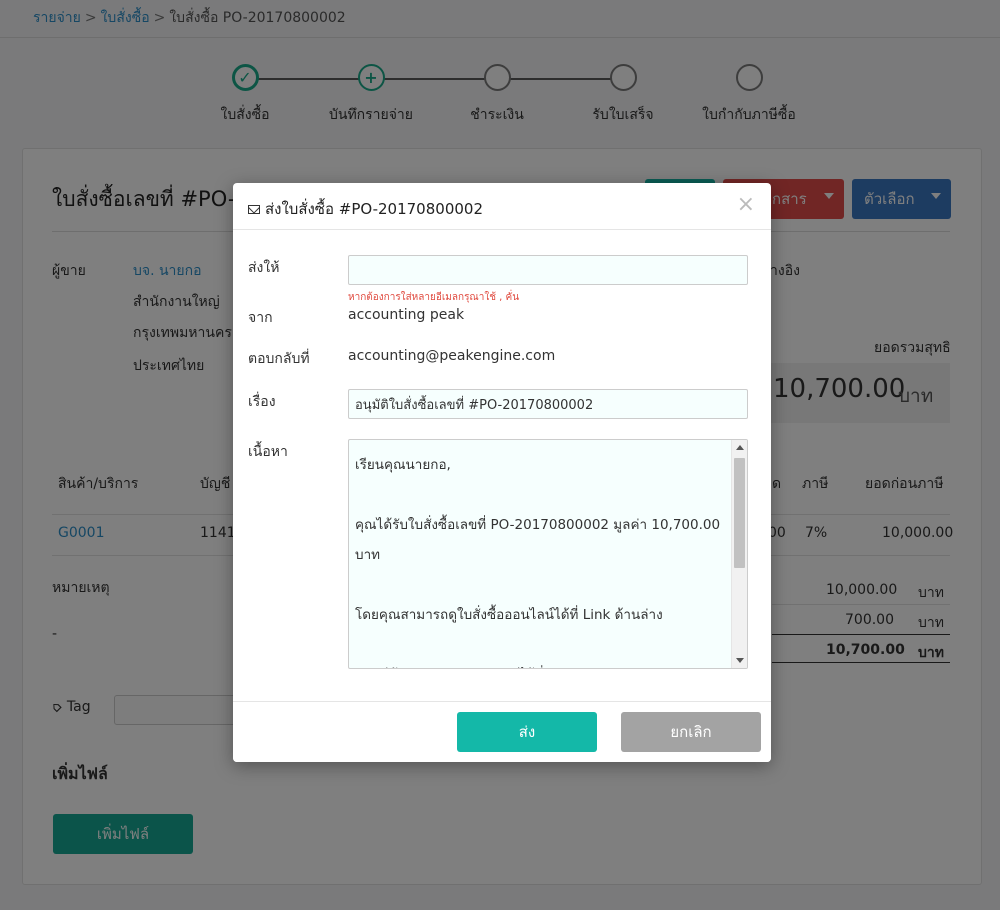 Image resolution: width=1000 pixels, height=910 pixels. I want to click on to-email-input, so click(548, 270).